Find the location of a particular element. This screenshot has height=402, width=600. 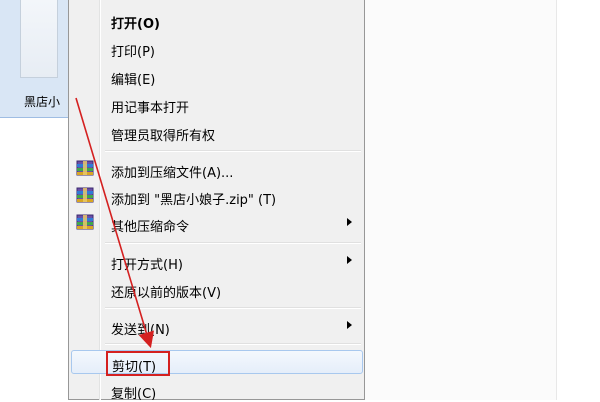

menu-item-label: 管理员取得所有权 is located at coordinates (163, 136).